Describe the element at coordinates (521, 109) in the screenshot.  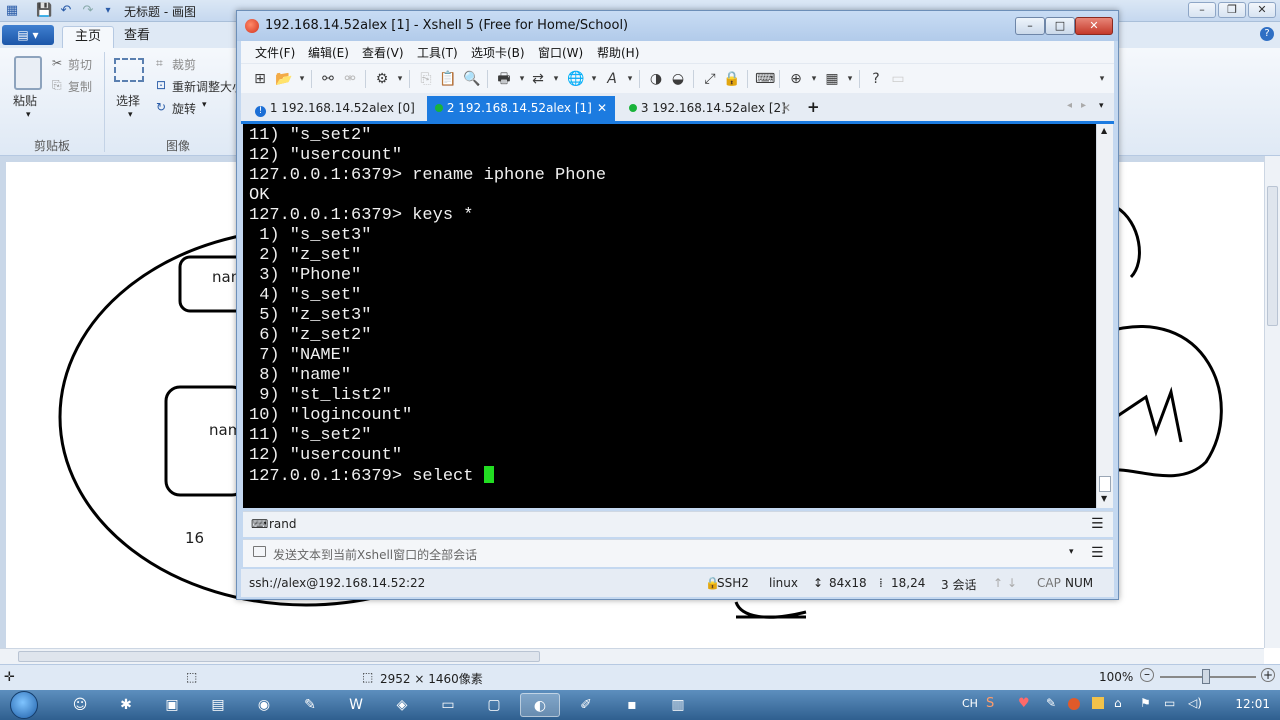
I see `session-tab-1: 2 192.168.14.52alex [1] ✕` at that location.